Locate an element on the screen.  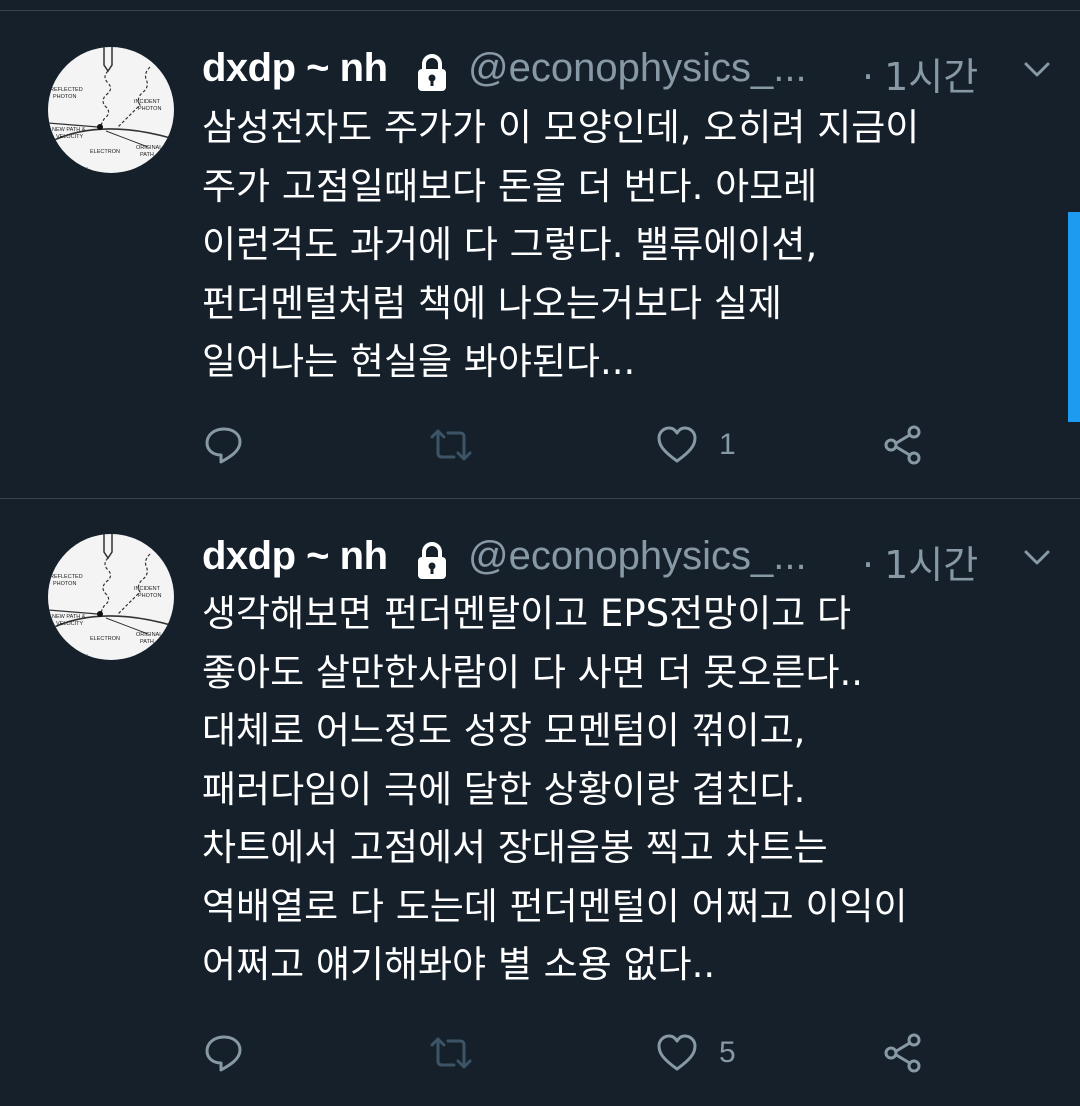
tweet-text-line: 대체로 어느정도 성장 모멘텀이 꺾이고, is located at coordinates (504, 730).